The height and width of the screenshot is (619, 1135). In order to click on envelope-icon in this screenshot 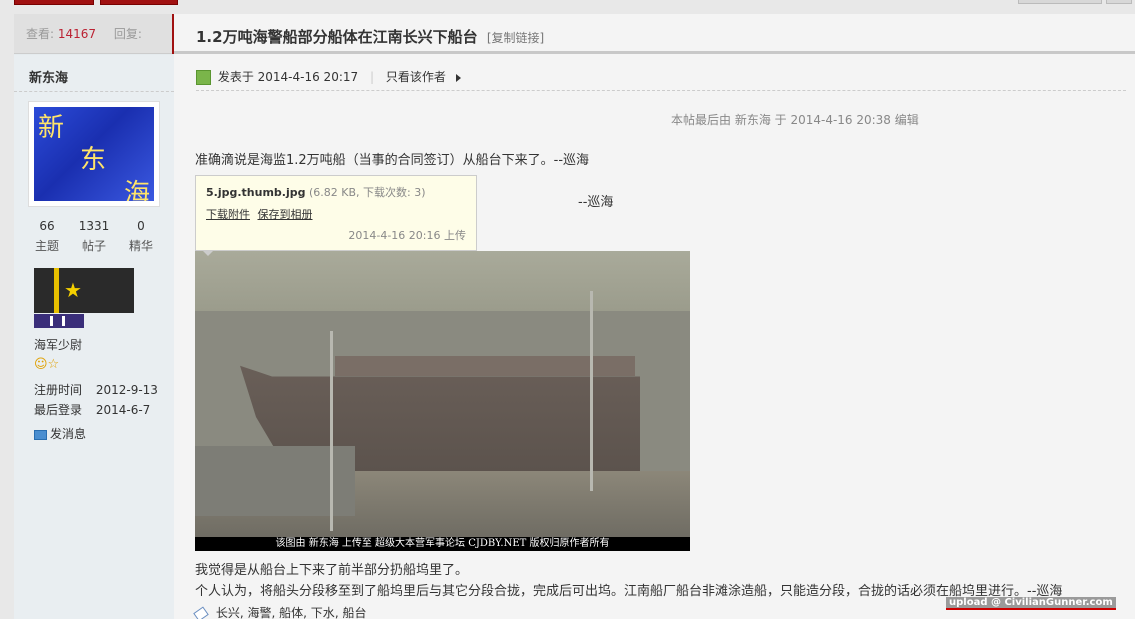, I will do `click(40, 434)`.